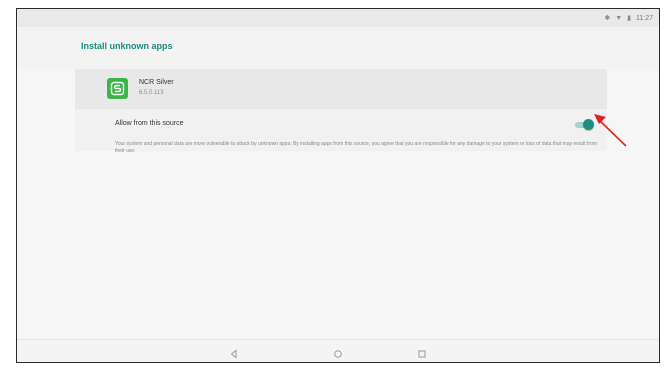 The image size is (666, 371). What do you see at coordinates (149, 123) in the screenshot?
I see `allow-source-label: Allow from this source` at bounding box center [149, 123].